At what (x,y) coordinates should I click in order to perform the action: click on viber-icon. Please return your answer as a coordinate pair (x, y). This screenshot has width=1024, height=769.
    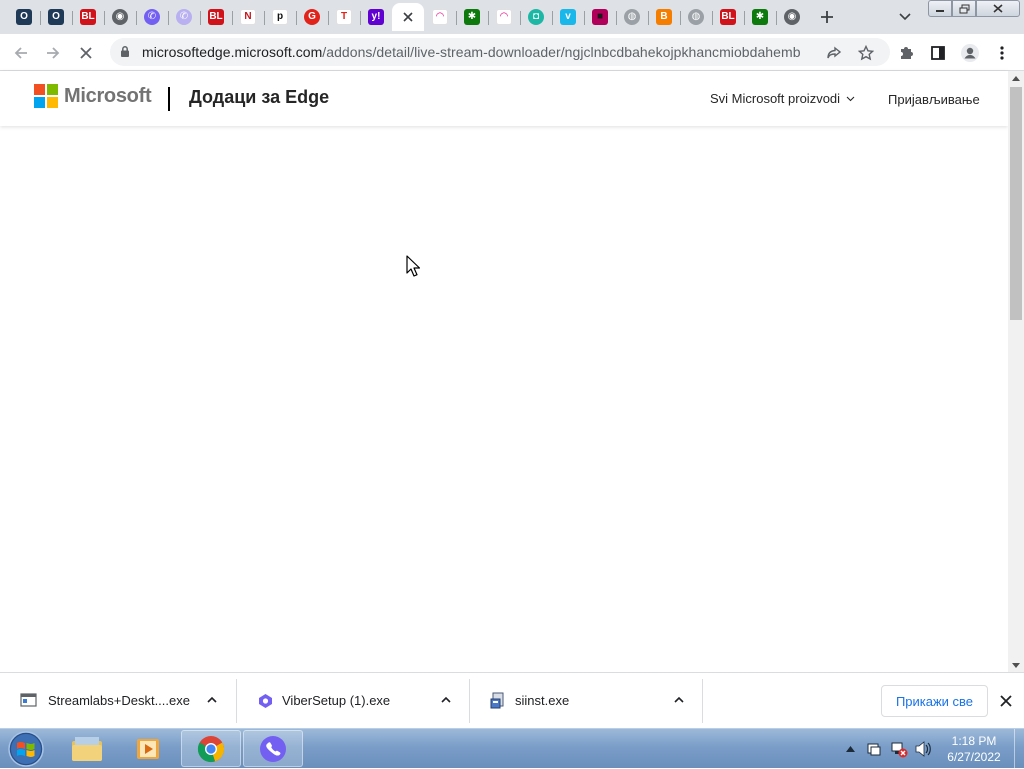
    Looking at the image, I should click on (273, 748).